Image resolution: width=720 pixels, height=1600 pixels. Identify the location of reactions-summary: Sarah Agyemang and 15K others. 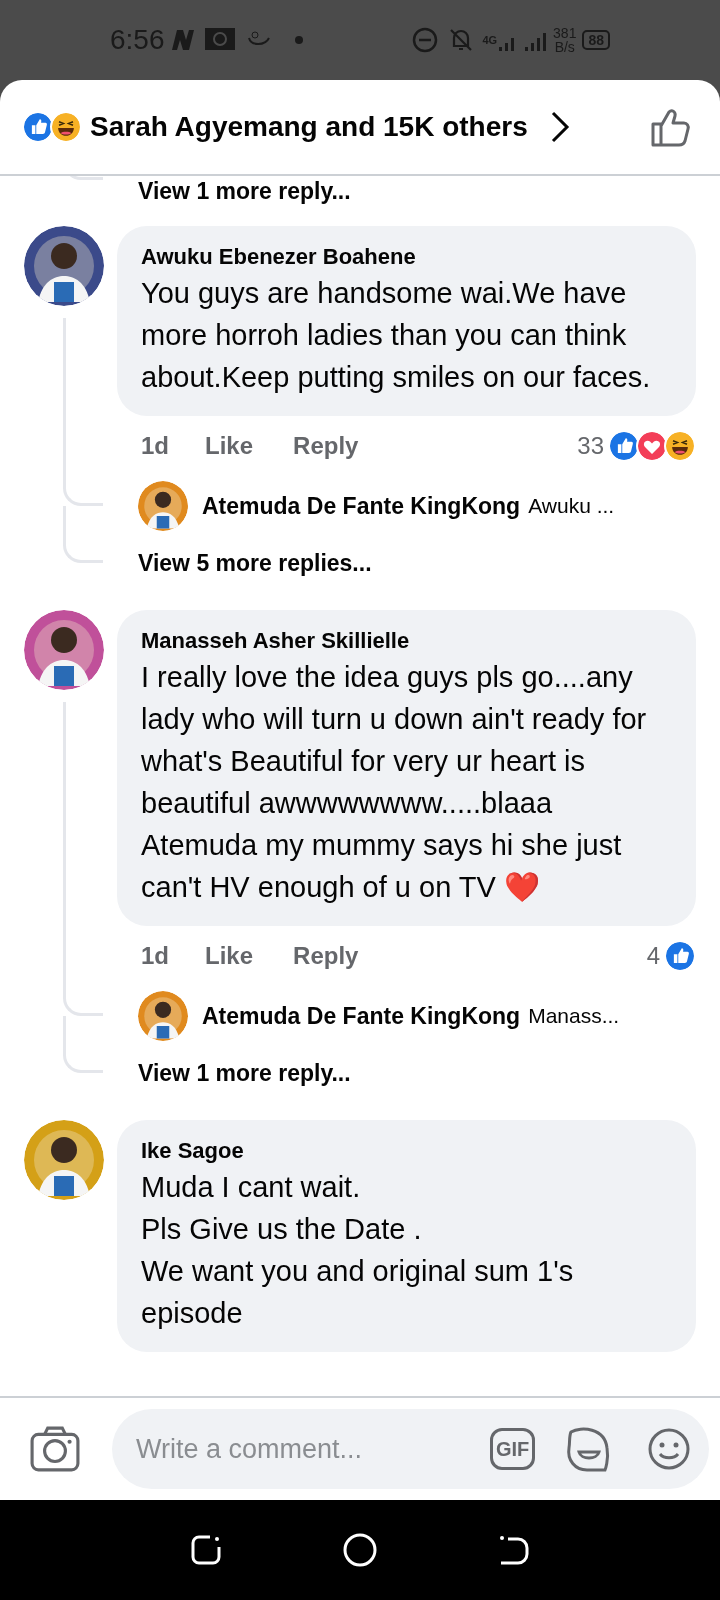
(309, 127).